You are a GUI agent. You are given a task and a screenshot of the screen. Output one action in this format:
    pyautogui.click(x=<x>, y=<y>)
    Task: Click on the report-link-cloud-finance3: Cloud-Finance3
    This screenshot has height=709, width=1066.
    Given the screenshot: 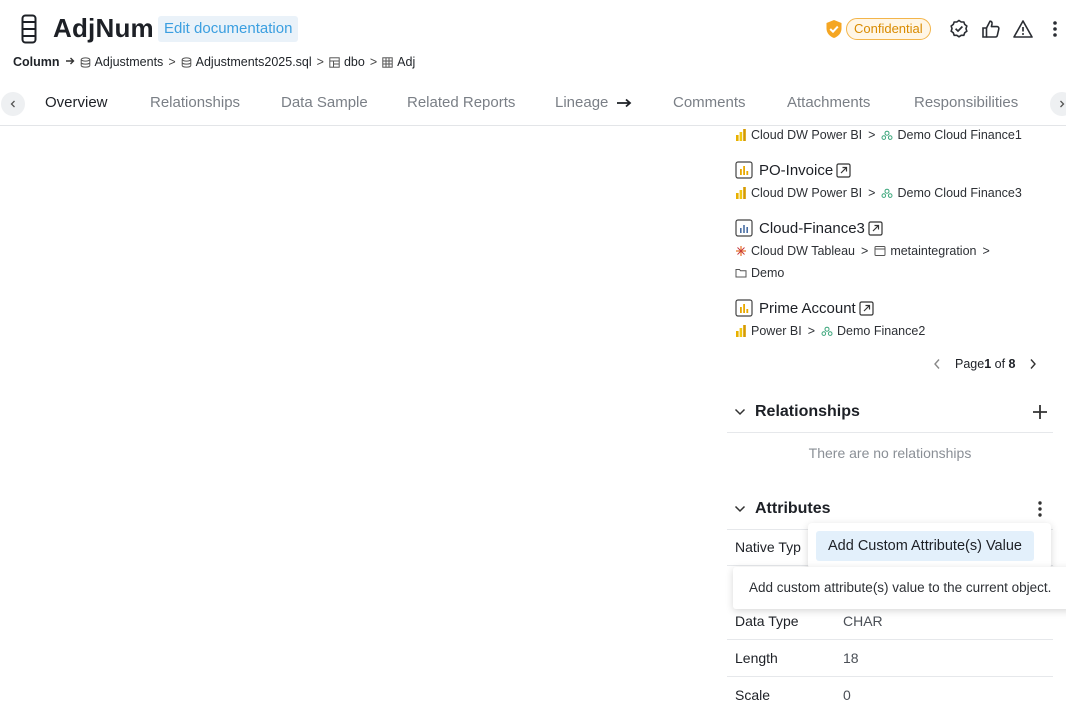 What is the action you would take?
    pyautogui.click(x=809, y=228)
    